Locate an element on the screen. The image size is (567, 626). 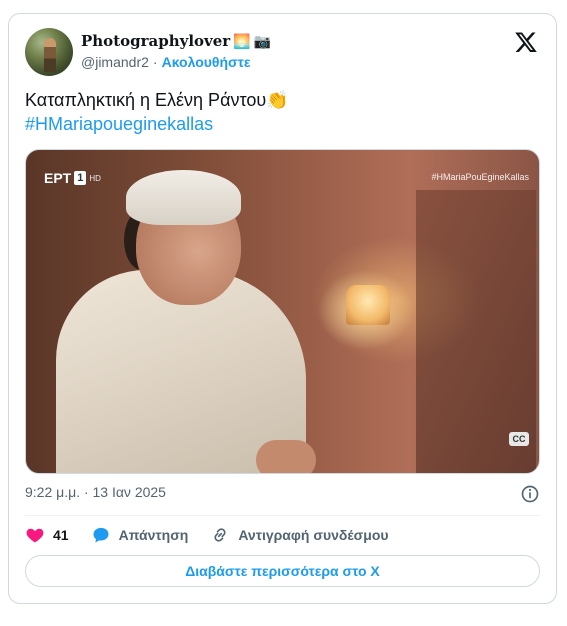
reply-button: Απάντηση is located at coordinates (140, 535).